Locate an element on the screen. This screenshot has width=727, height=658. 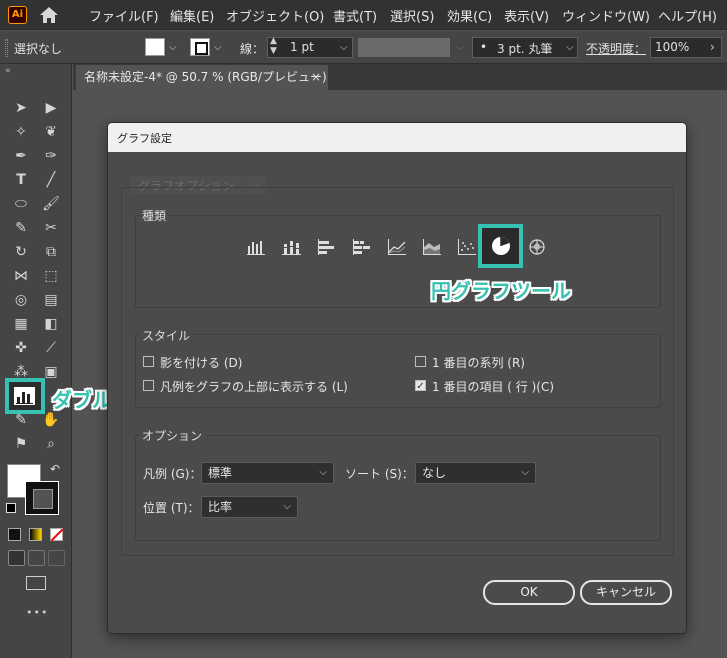
menu-view: 表示(V) is located at coordinates (526, 15).